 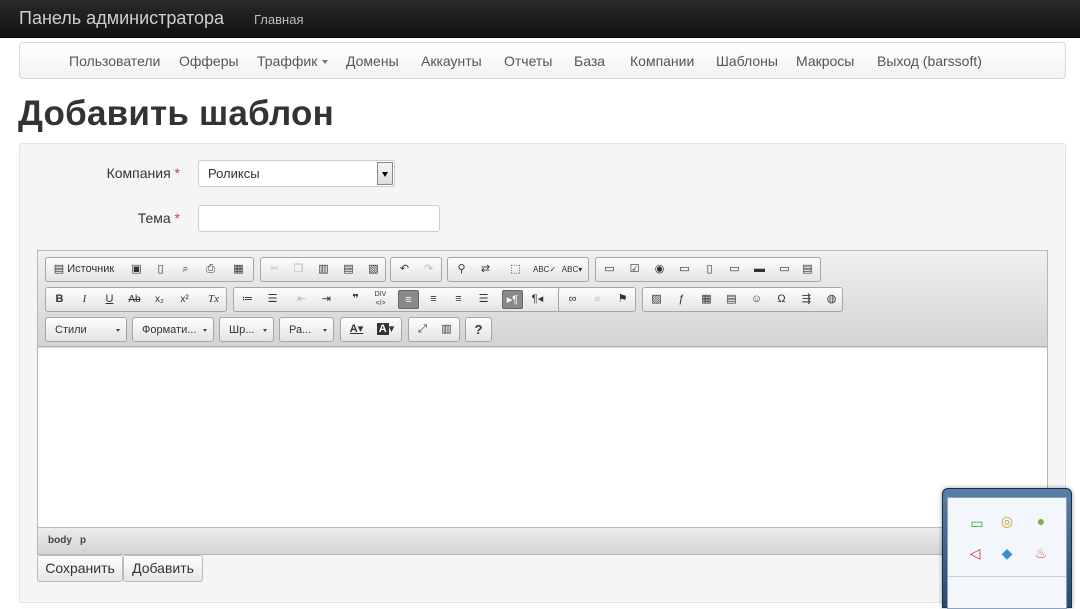 I want to click on indent-icon: ⇥, so click(x=326, y=299).